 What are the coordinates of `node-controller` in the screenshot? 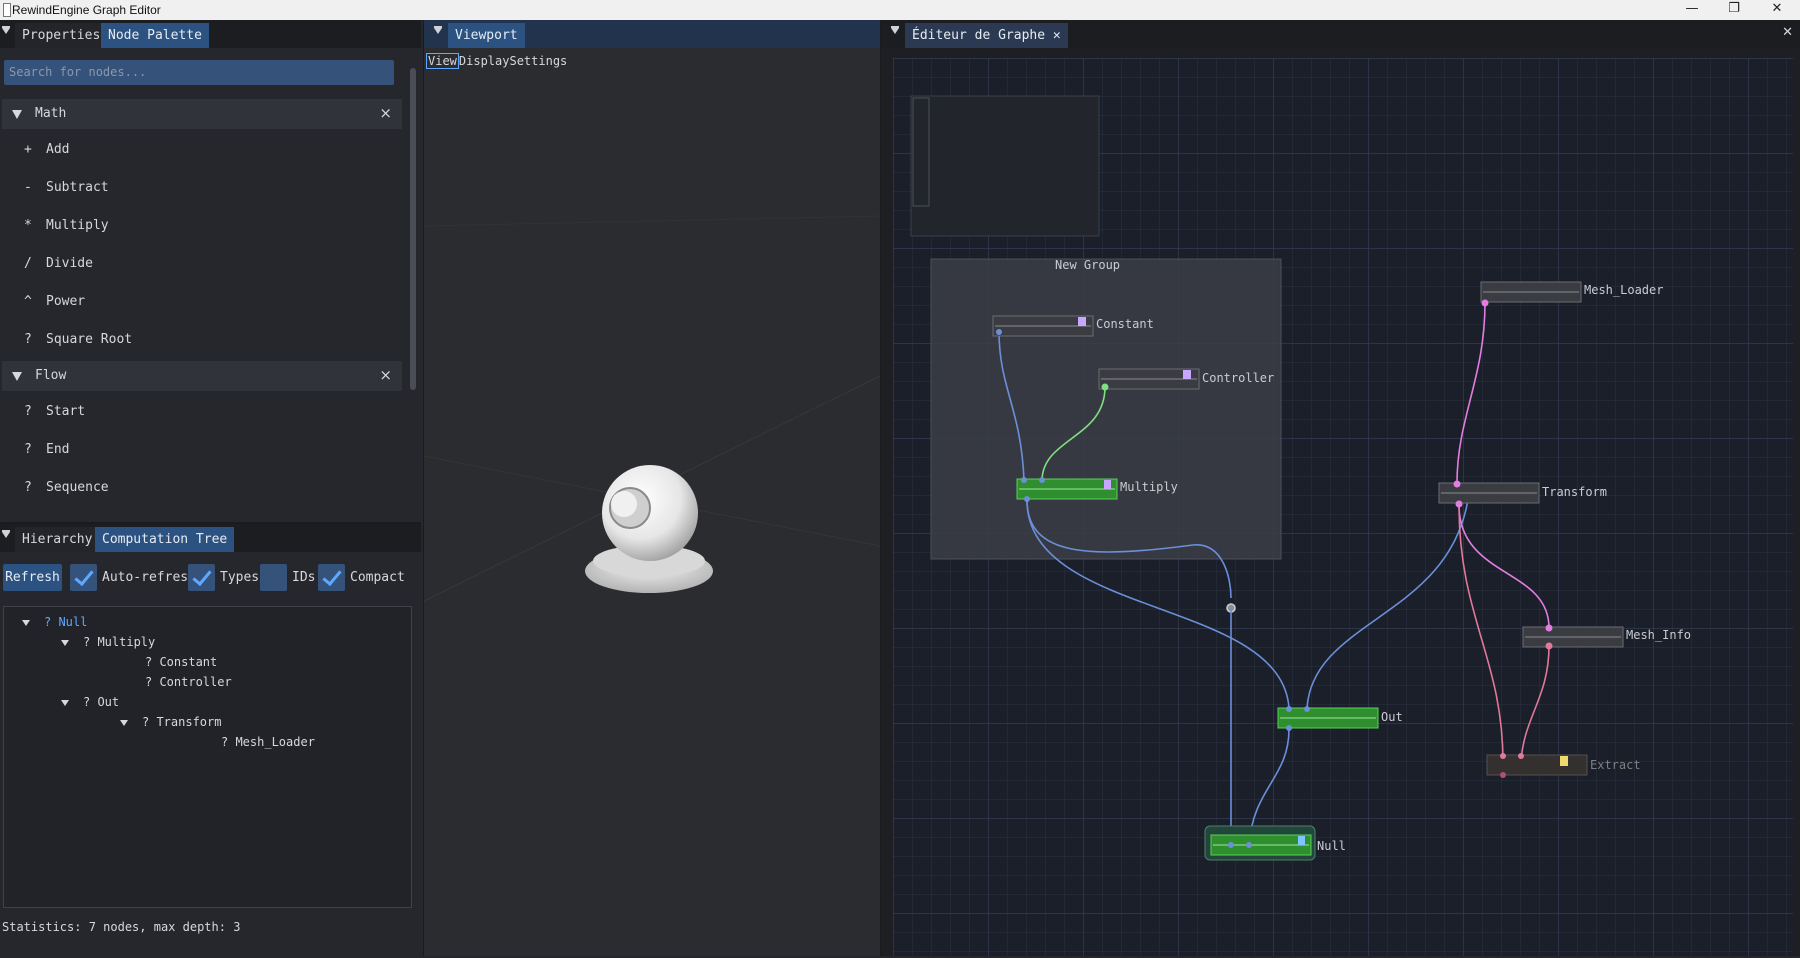 It's located at (1149, 379).